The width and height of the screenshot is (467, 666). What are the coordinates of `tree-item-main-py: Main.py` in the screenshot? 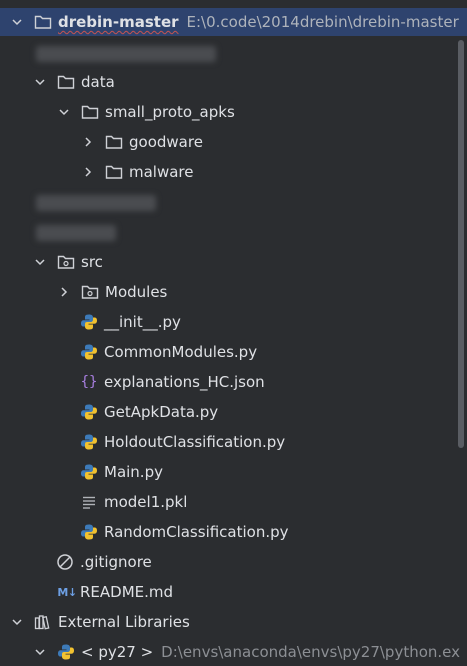 It's located at (121, 472).